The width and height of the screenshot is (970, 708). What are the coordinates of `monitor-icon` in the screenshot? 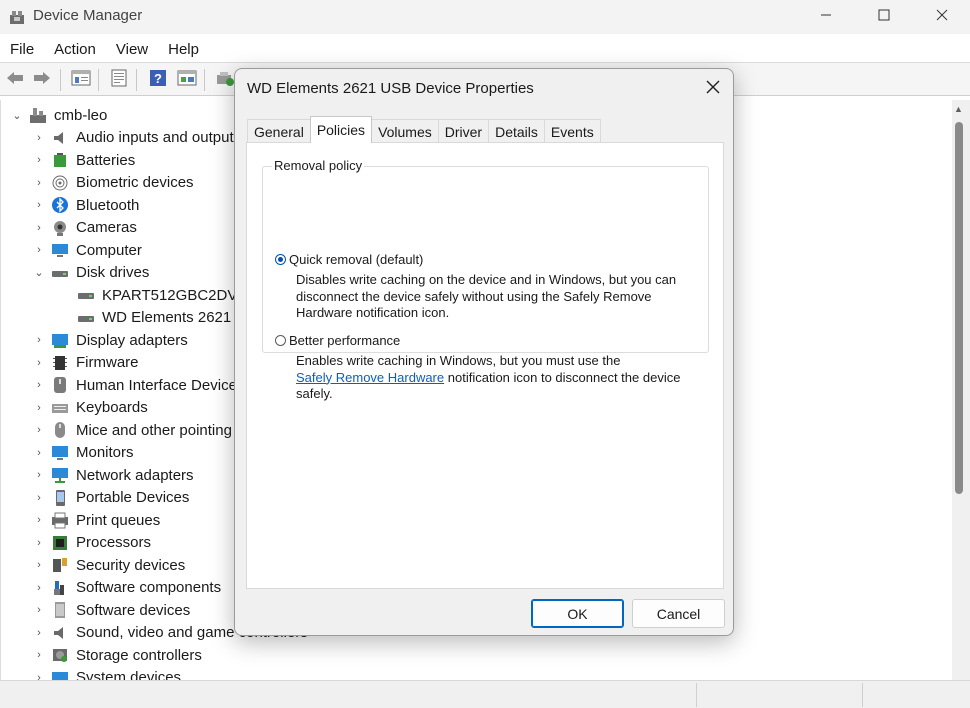 It's located at (60, 453).